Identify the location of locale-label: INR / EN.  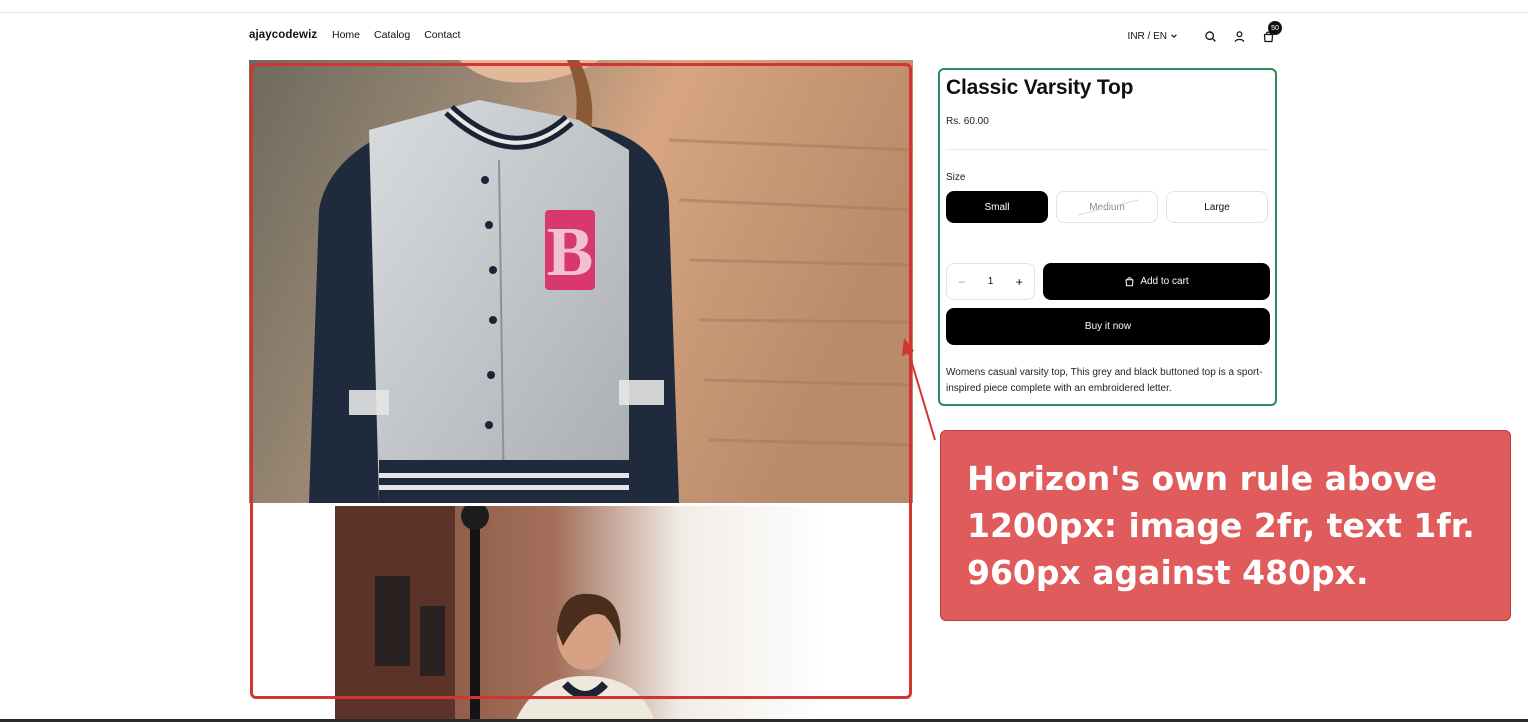
(1147, 36).